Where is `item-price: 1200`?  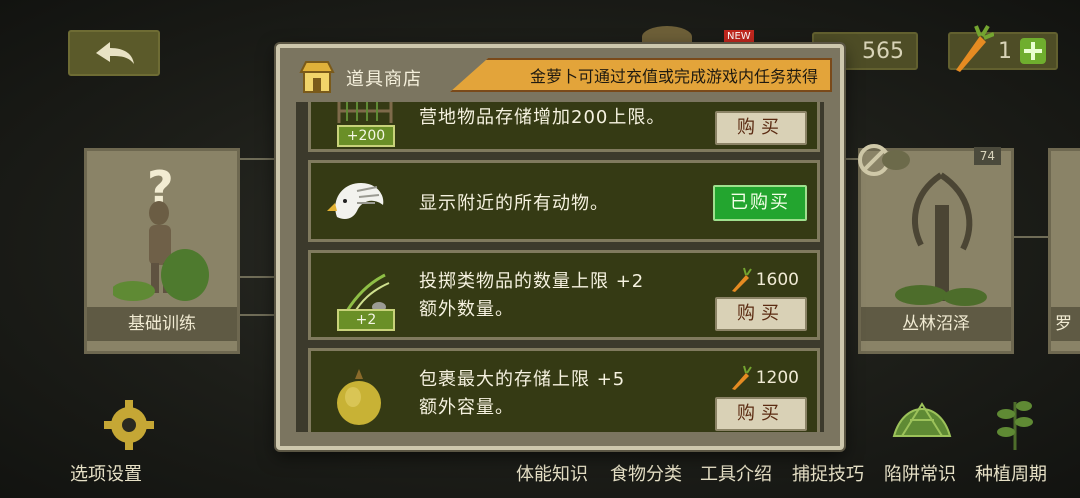
item-price: 1200 is located at coordinates (764, 378).